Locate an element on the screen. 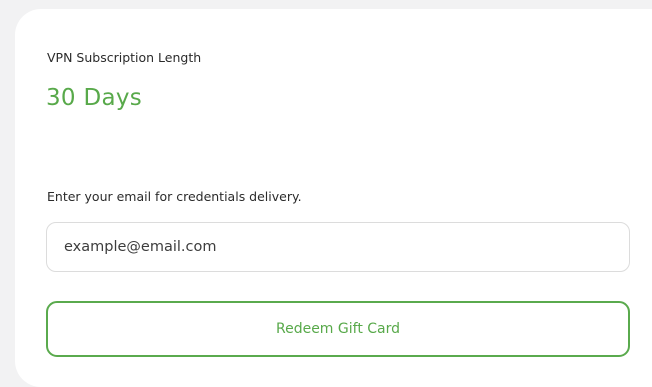 Image resolution: width=652 pixels, height=387 pixels. email-input is located at coordinates (338, 247).